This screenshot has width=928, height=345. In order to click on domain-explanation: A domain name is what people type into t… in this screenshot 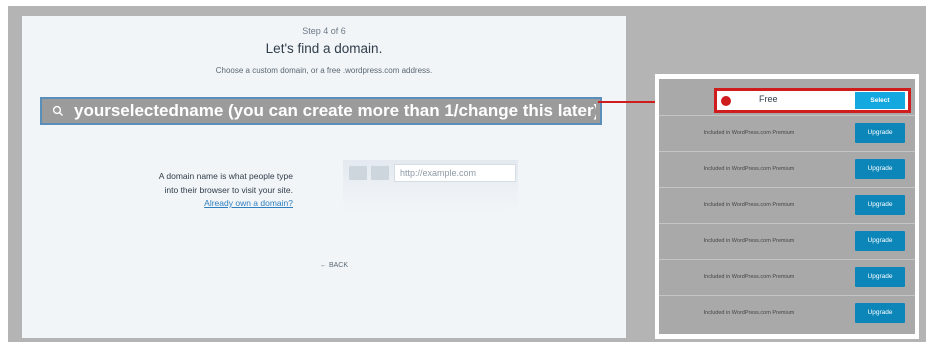, I will do `click(226, 183)`.